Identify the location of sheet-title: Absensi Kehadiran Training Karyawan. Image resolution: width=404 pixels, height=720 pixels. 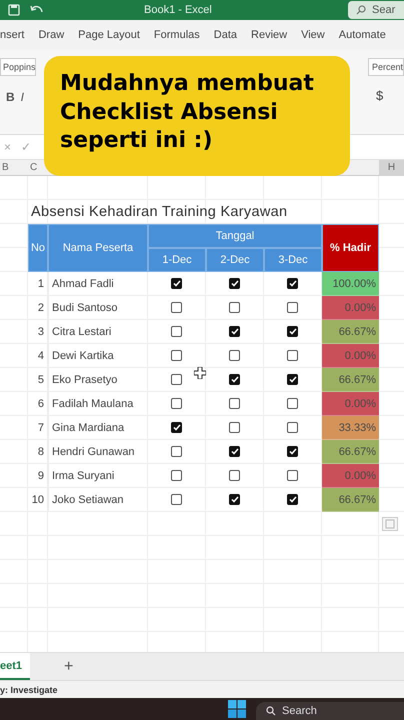
(159, 212).